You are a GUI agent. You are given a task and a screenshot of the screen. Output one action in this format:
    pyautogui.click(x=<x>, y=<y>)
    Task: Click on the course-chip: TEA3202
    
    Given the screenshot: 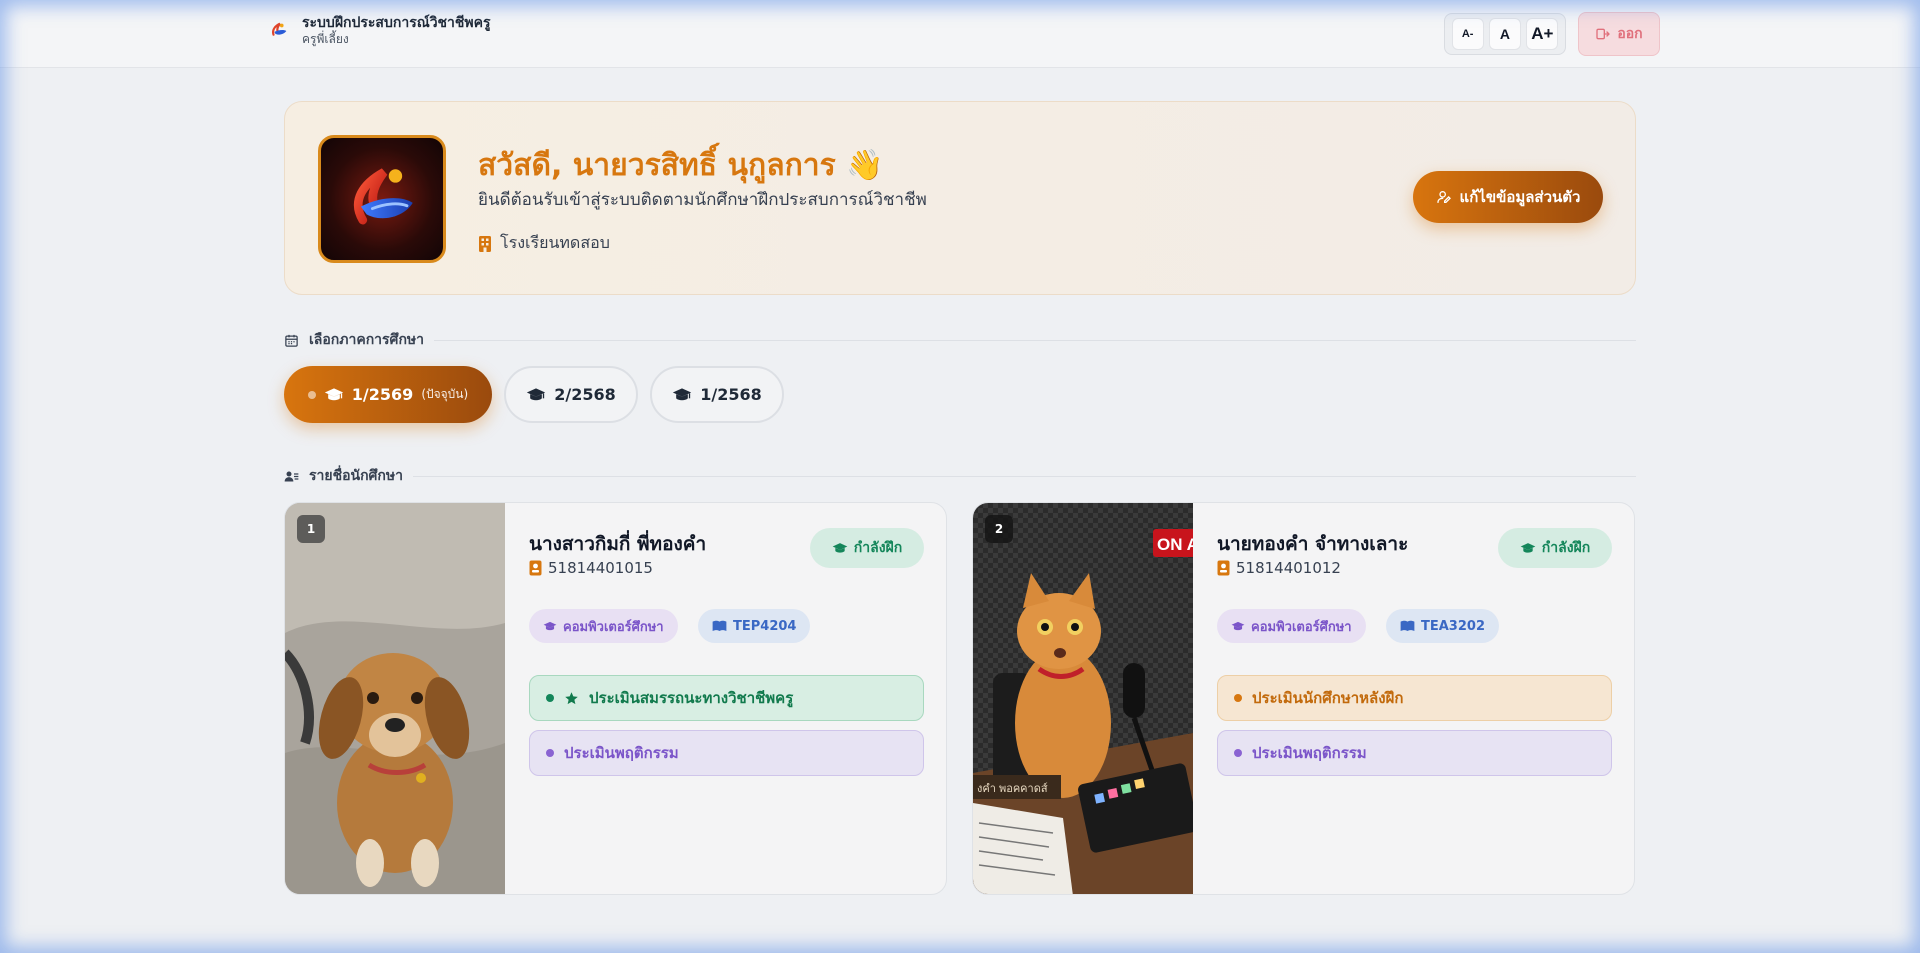 What is the action you would take?
    pyautogui.click(x=1442, y=626)
    